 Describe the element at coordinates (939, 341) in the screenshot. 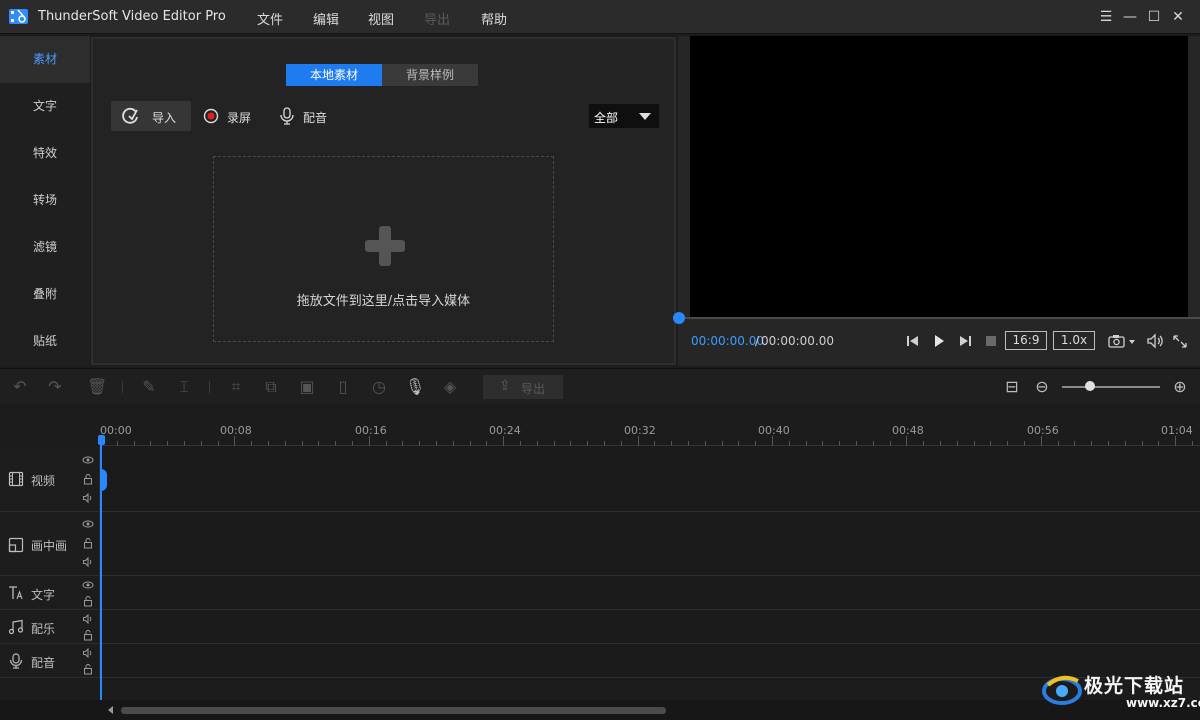

I see `play-icon` at that location.